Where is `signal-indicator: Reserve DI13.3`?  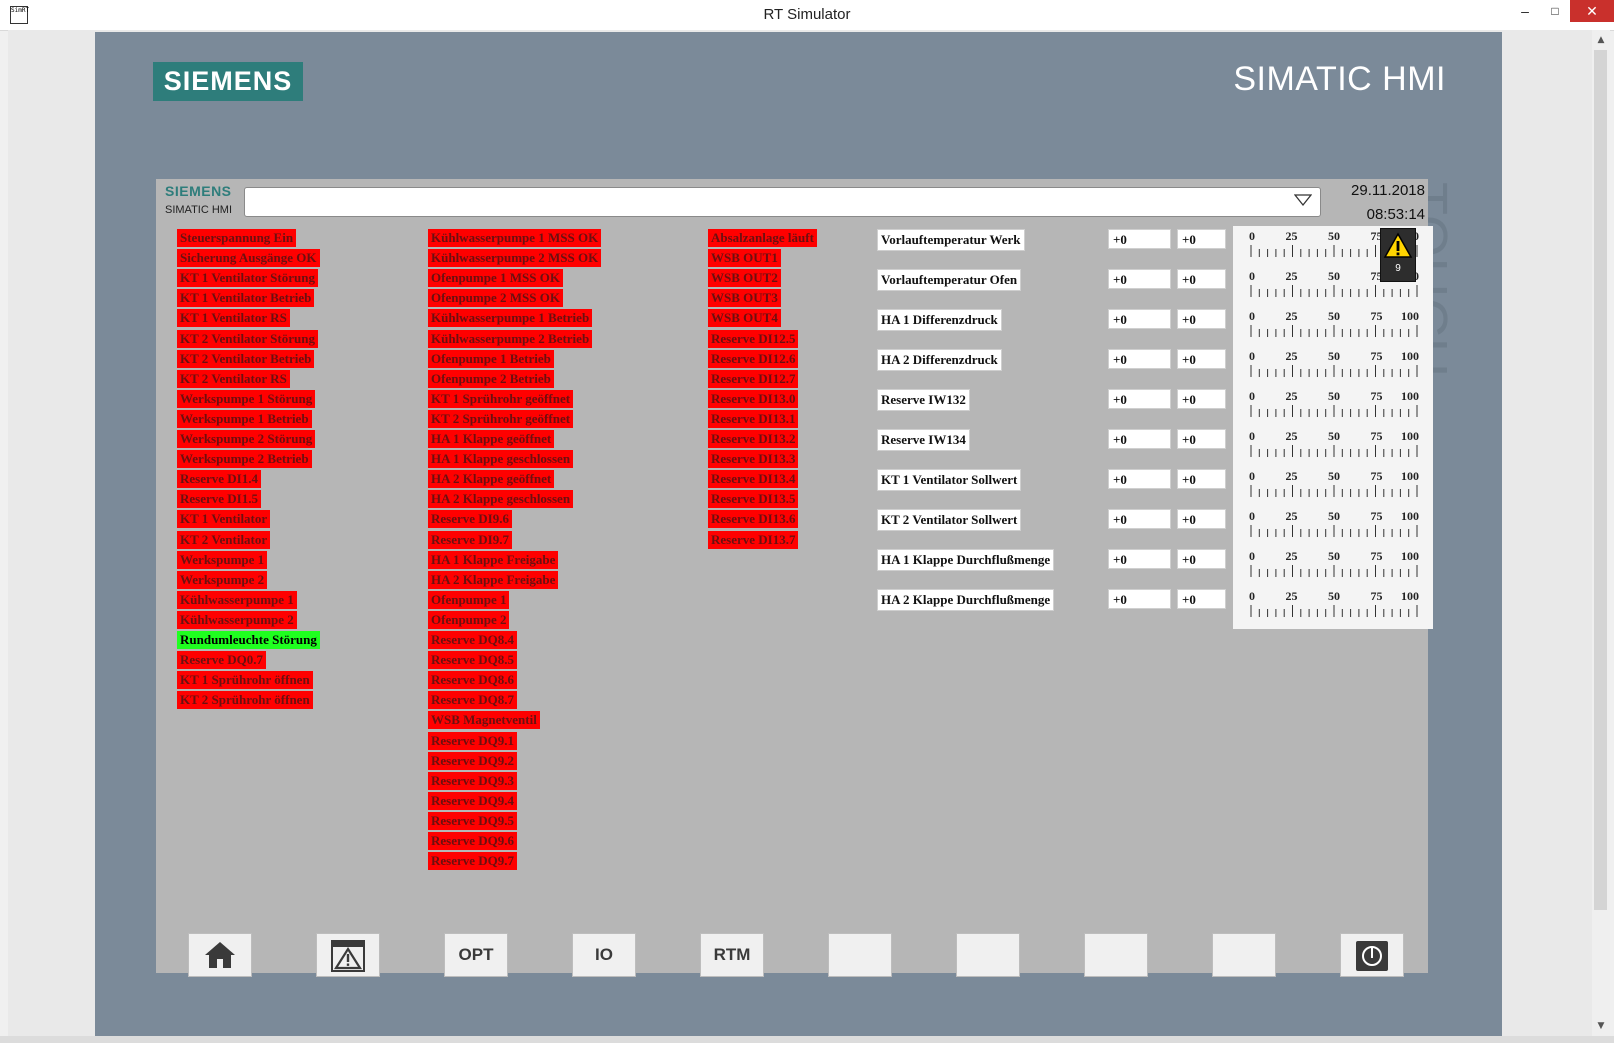
signal-indicator: Reserve DI13.3 is located at coordinates (753, 459).